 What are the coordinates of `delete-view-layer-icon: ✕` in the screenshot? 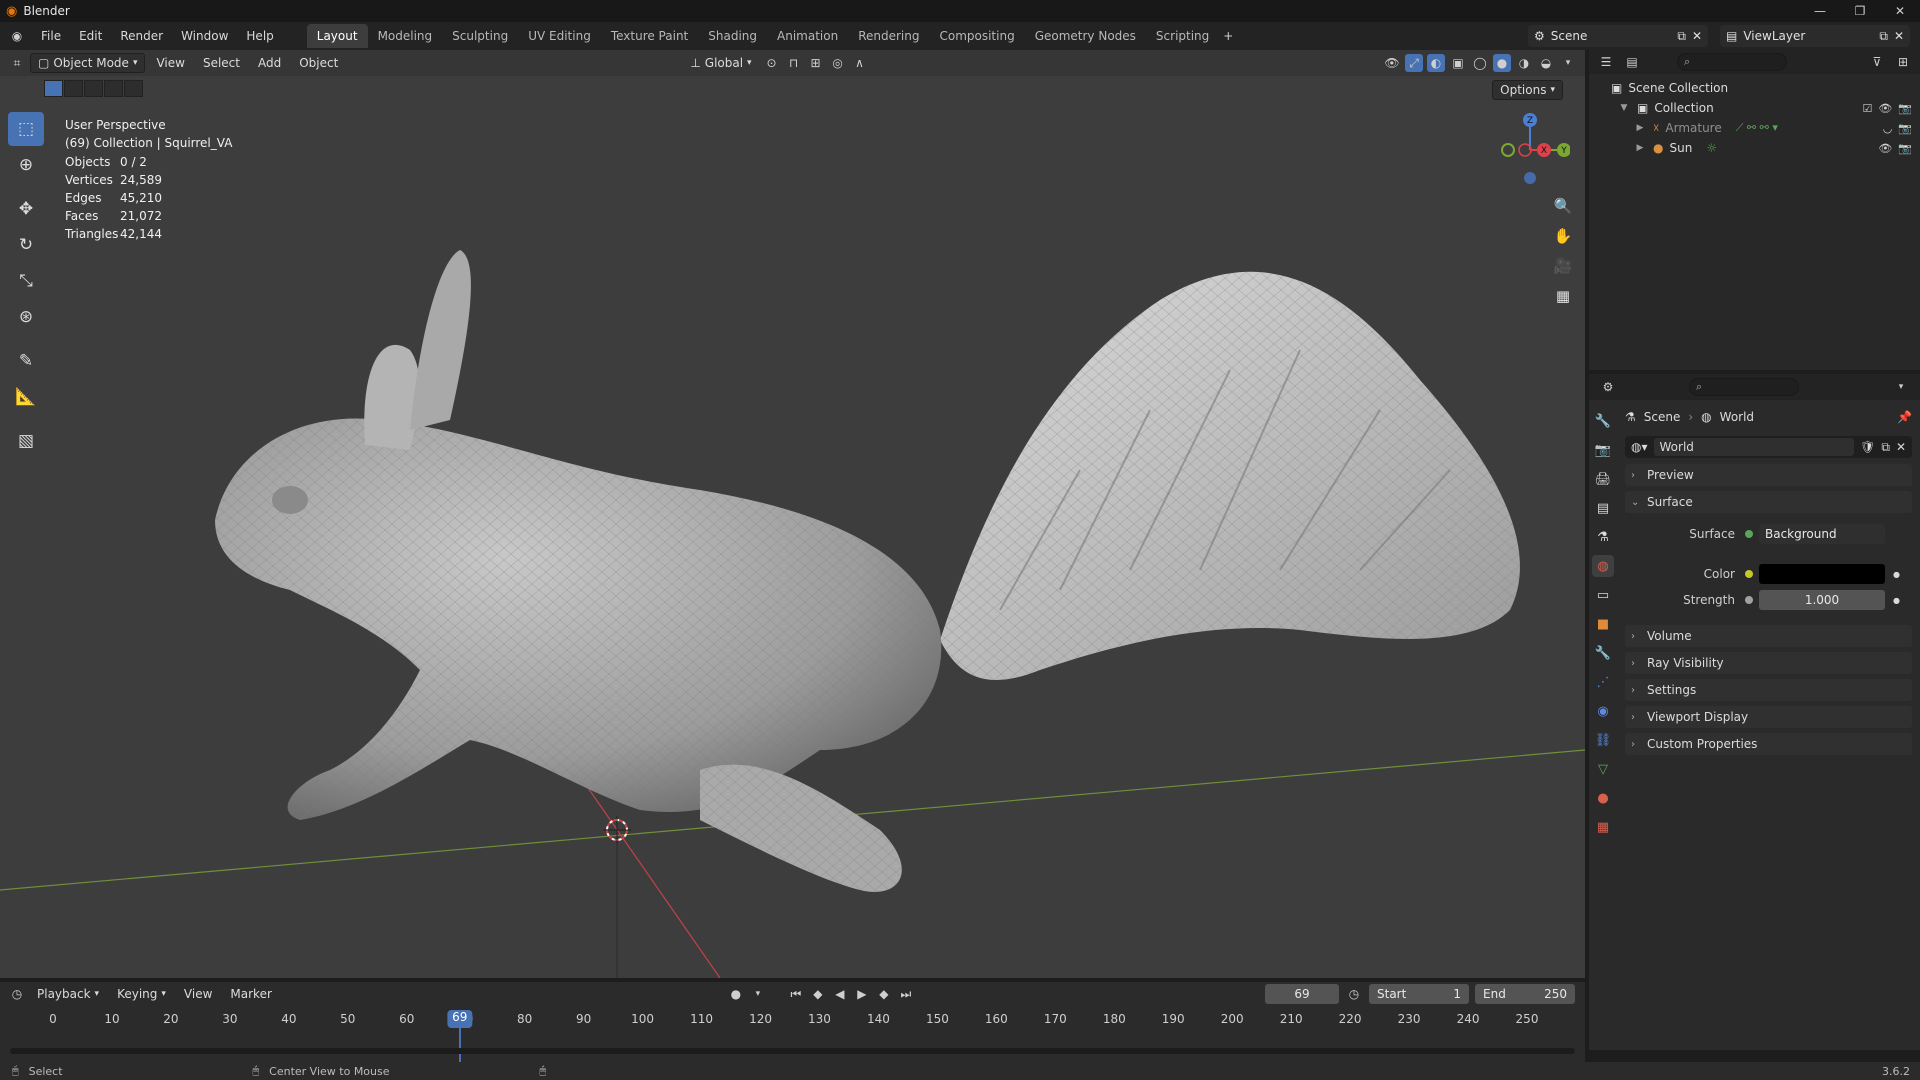 It's located at (1899, 36).